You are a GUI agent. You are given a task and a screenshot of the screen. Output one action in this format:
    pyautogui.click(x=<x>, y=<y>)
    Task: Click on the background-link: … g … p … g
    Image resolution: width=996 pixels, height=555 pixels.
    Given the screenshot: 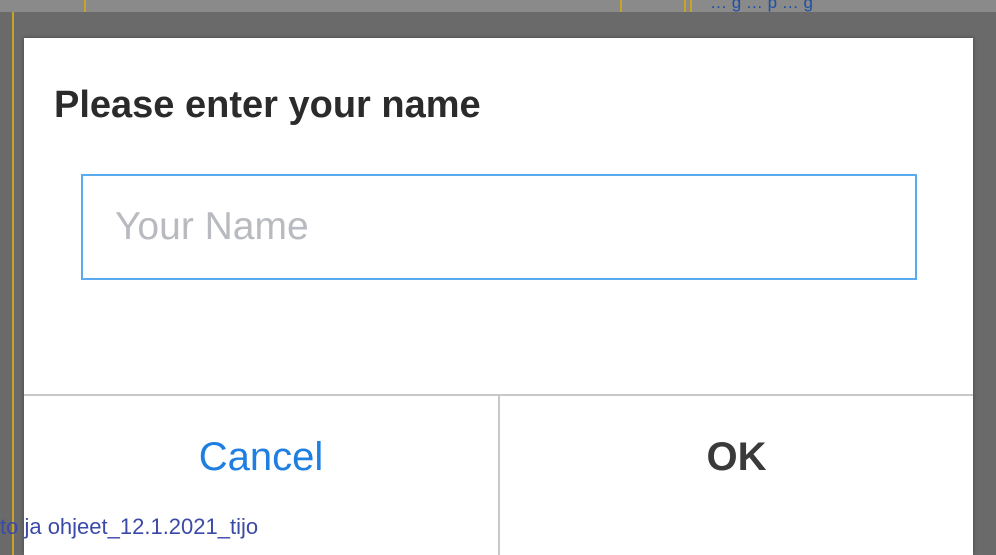 What is the action you would take?
    pyautogui.click(x=761, y=6)
    